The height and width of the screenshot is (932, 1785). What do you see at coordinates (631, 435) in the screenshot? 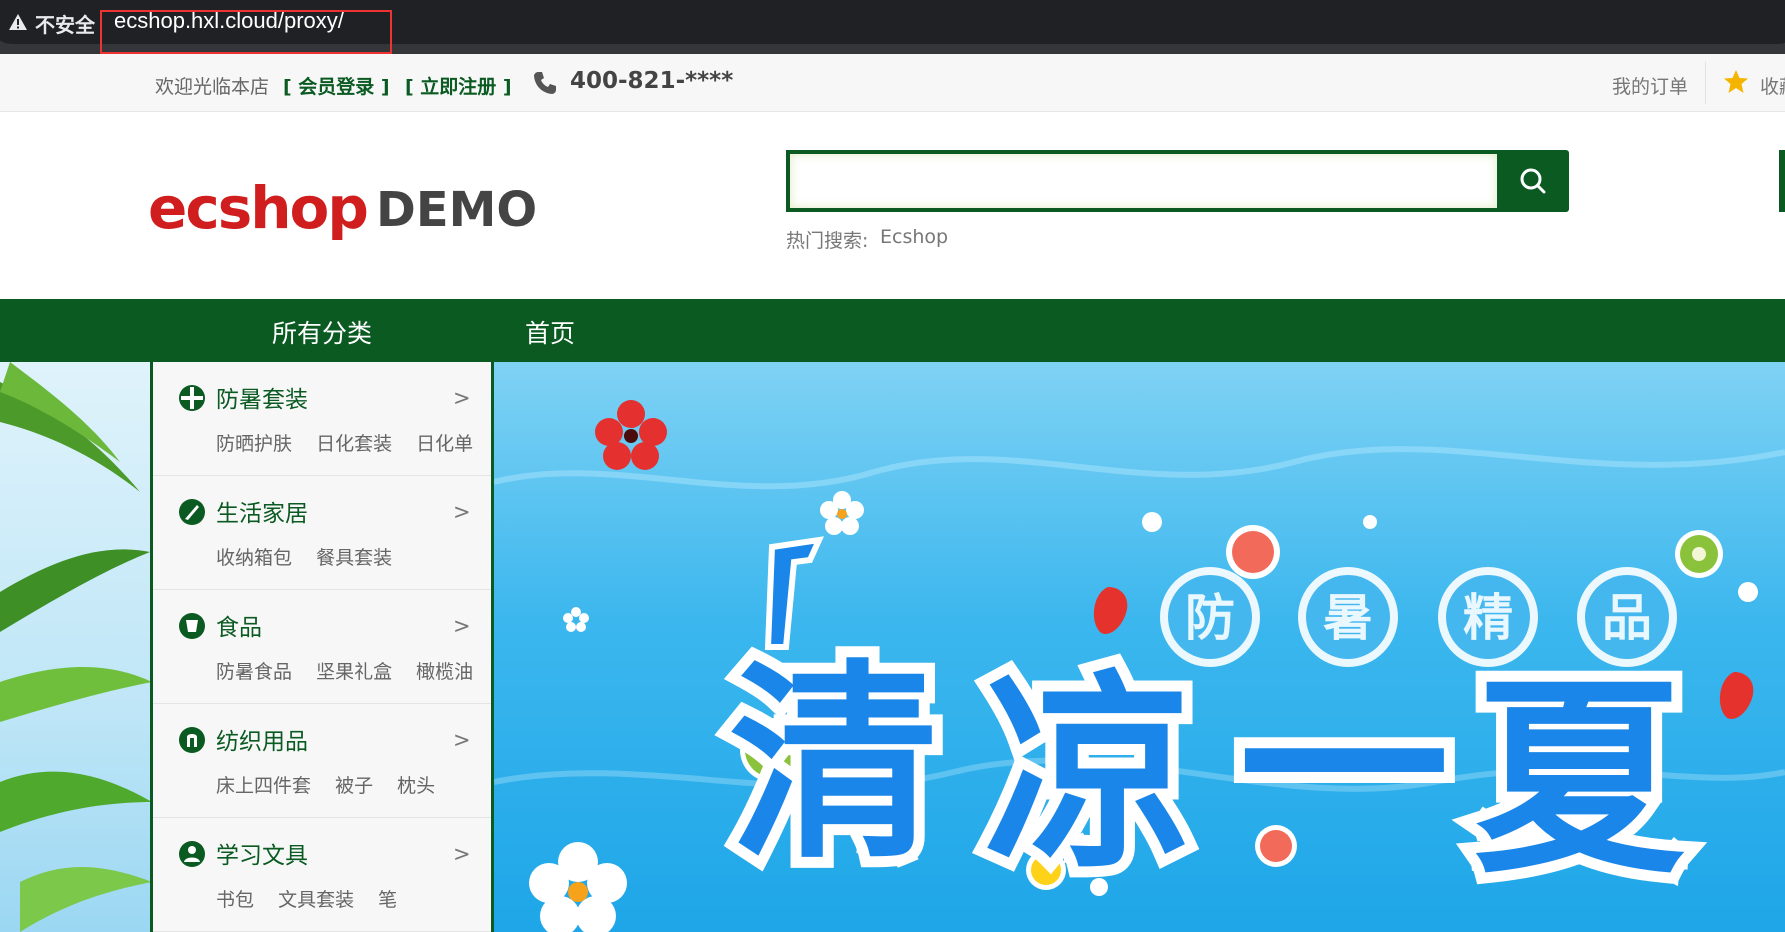
I see `red-flower-image` at bounding box center [631, 435].